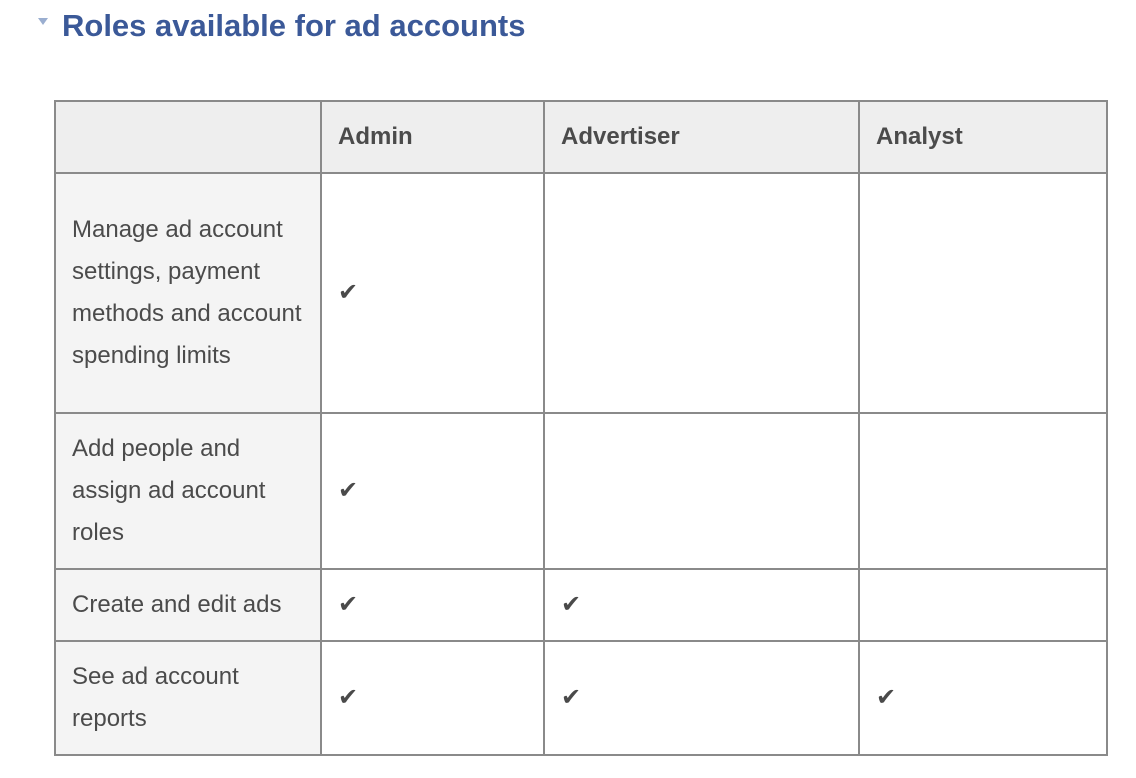 Image resolution: width=1136 pixels, height=778 pixels. I want to click on section-heading: Roles available for ad accounts, so click(281, 26).